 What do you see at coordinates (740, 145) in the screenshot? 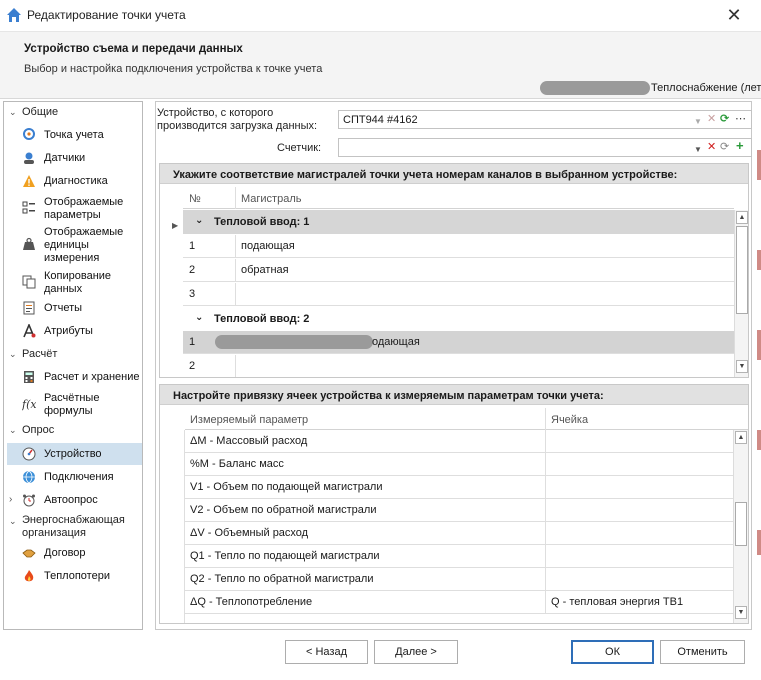
I see `add-icon: +` at bounding box center [740, 145].